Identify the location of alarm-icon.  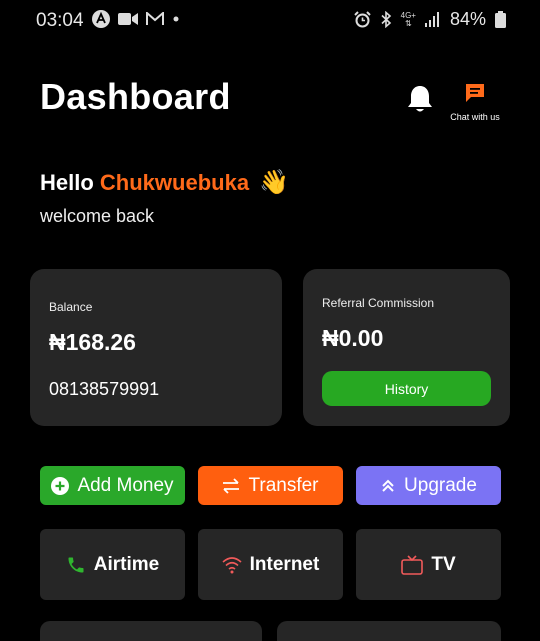
(362, 19).